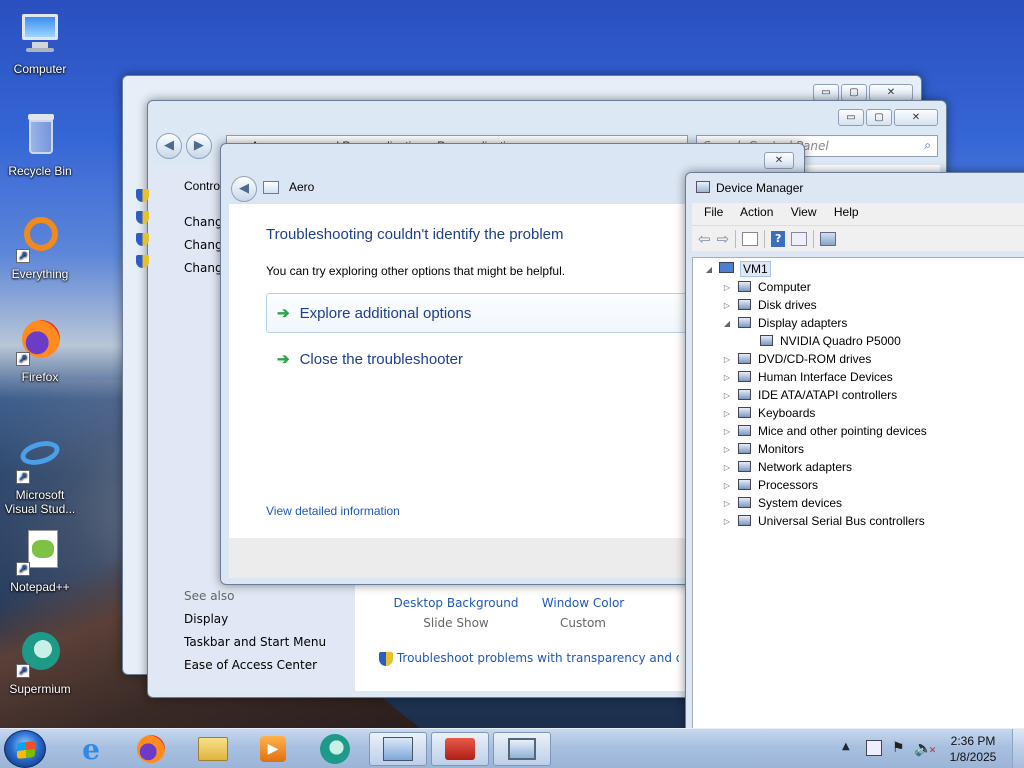 Image resolution: width=1024 pixels, height=768 pixels. I want to click on taskbar-supermium, so click(335, 749).